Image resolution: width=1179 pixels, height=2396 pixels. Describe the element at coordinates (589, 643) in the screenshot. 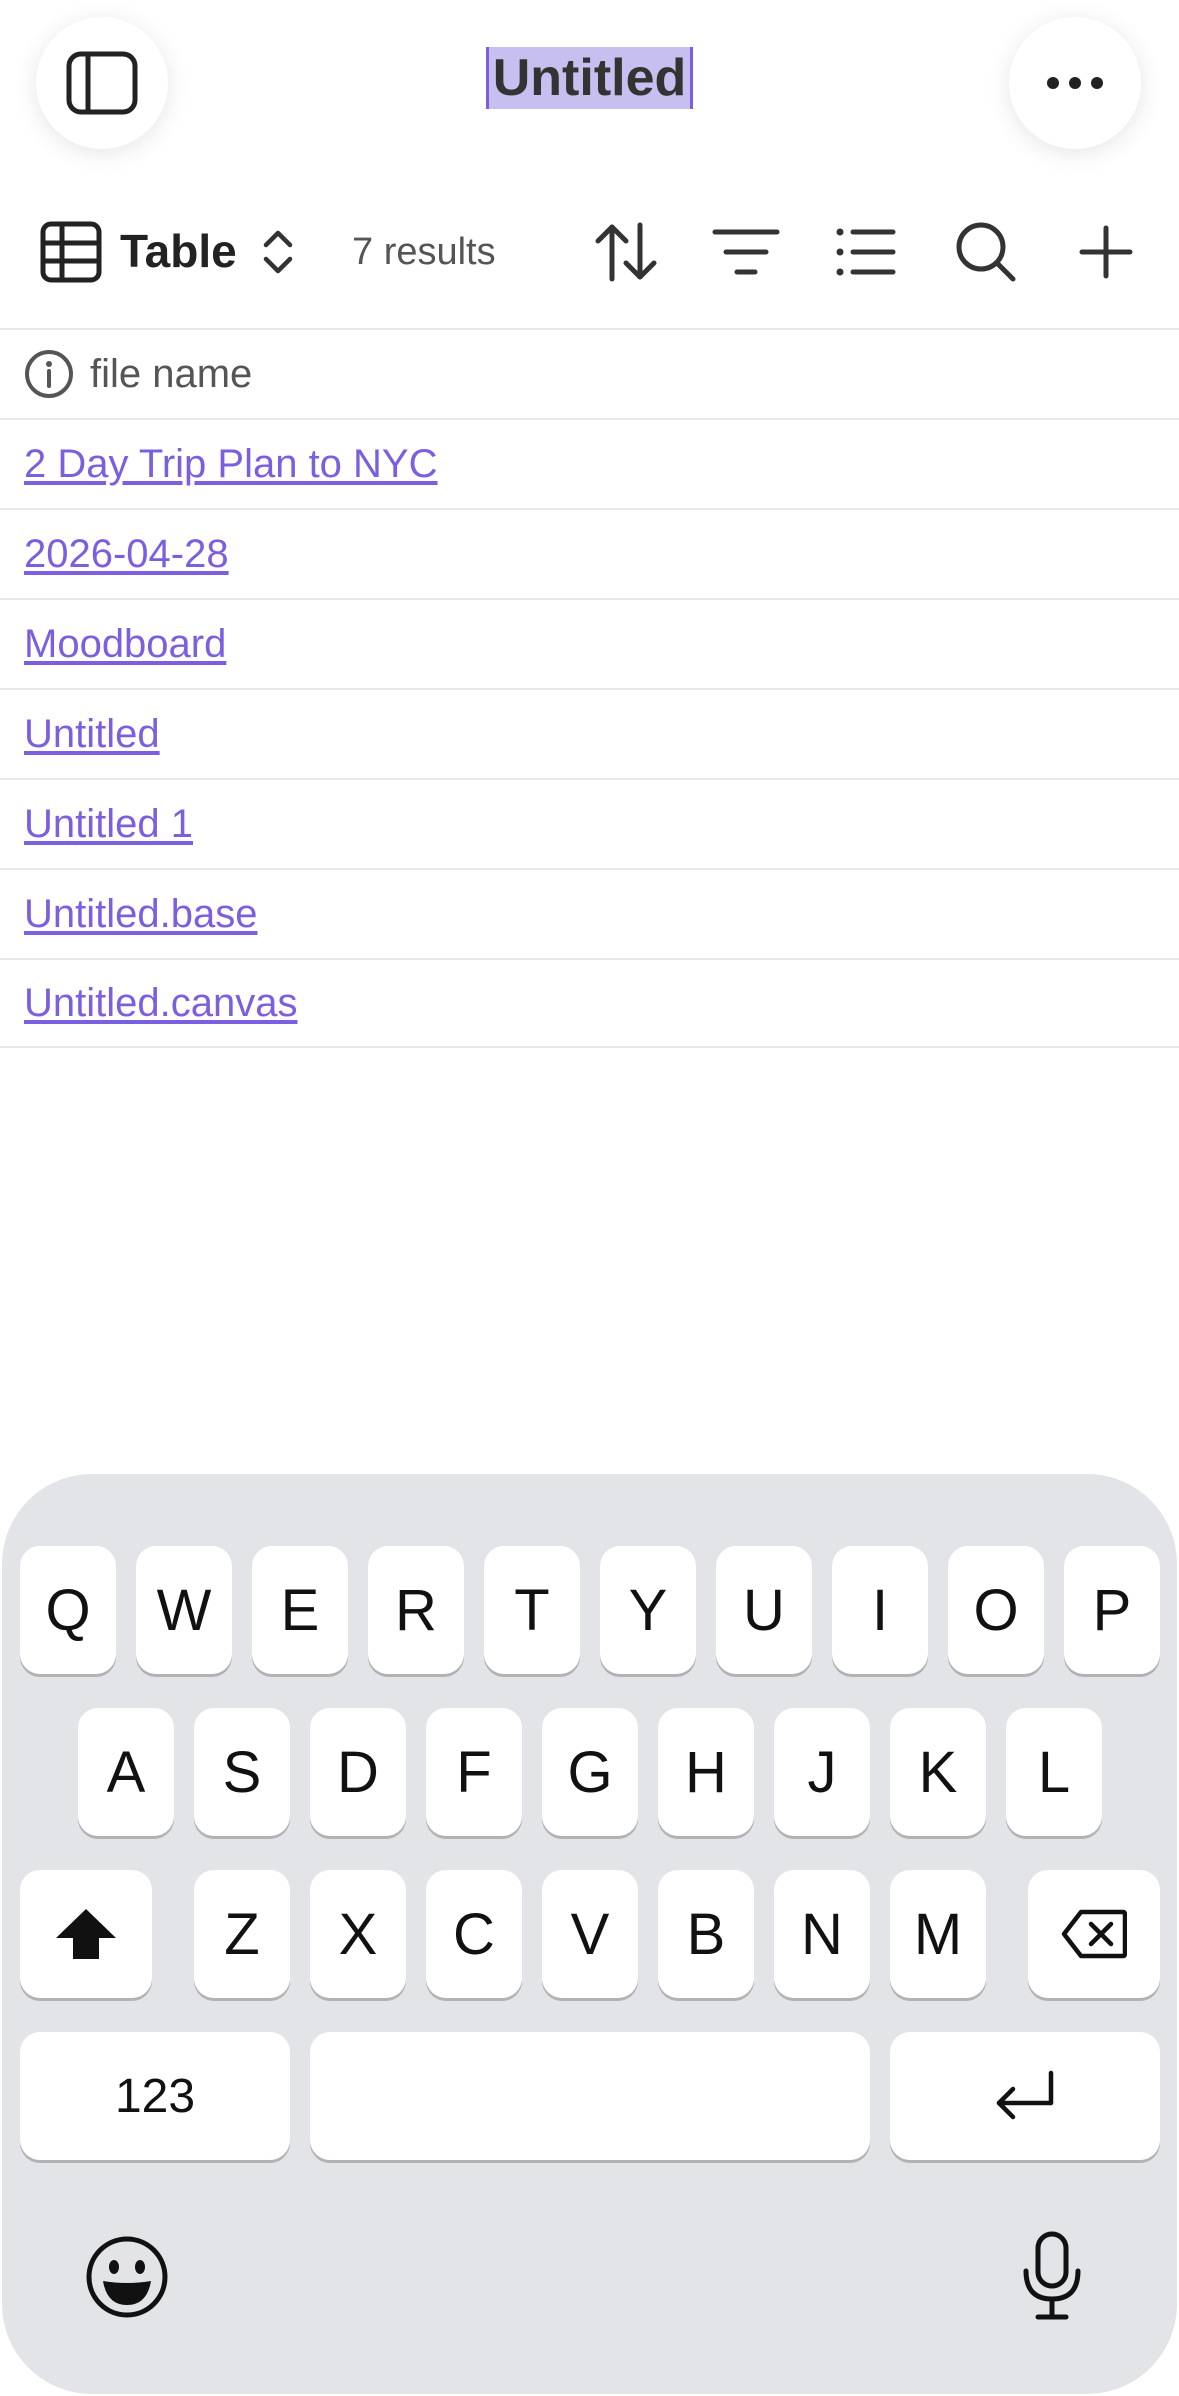

I see `table-row: Moodboard` at that location.